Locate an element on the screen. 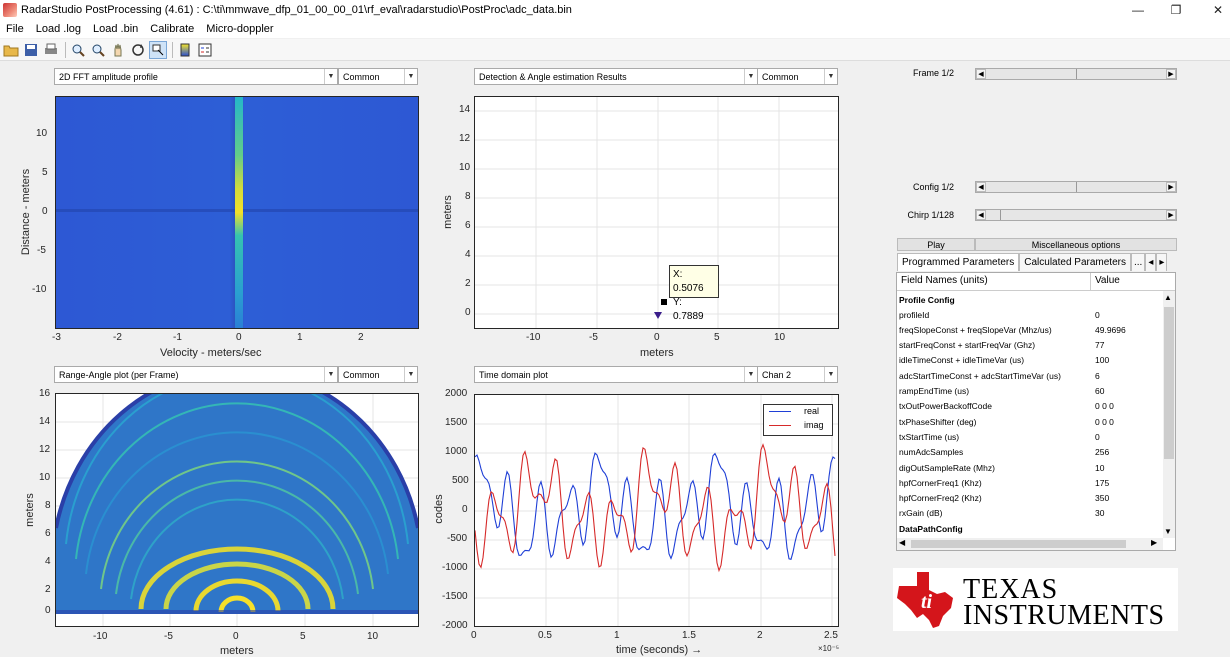  range-angle-axes is located at coordinates (237, 510).